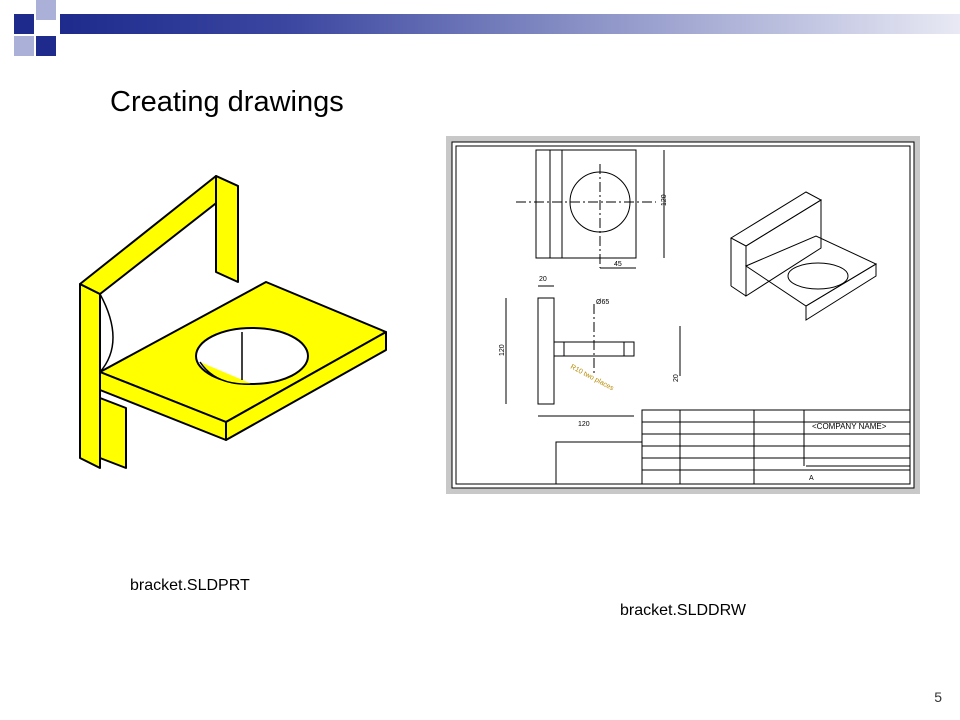  What do you see at coordinates (938, 697) in the screenshot?
I see `page-number: 5` at bounding box center [938, 697].